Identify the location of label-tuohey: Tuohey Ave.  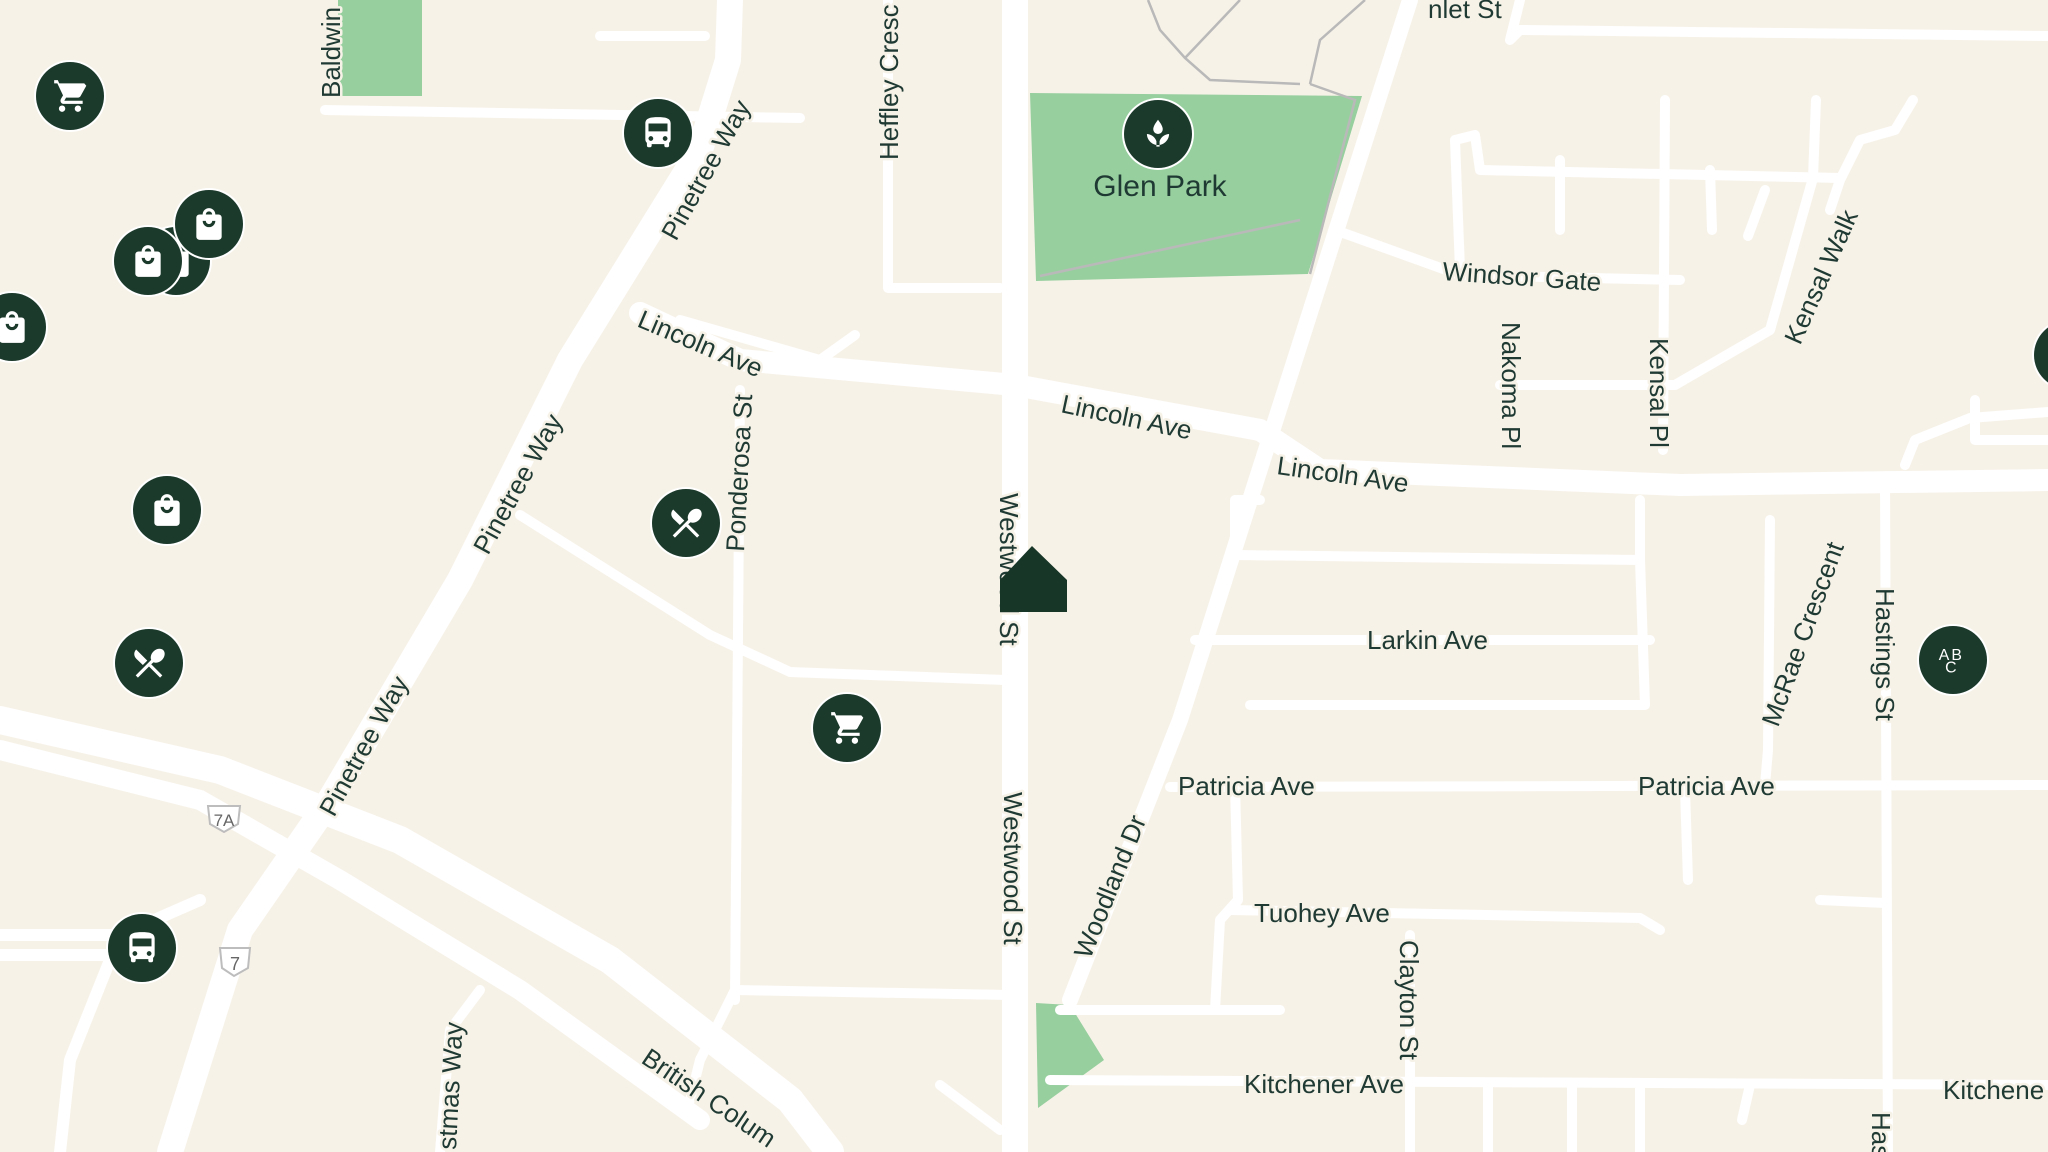
(1322, 913).